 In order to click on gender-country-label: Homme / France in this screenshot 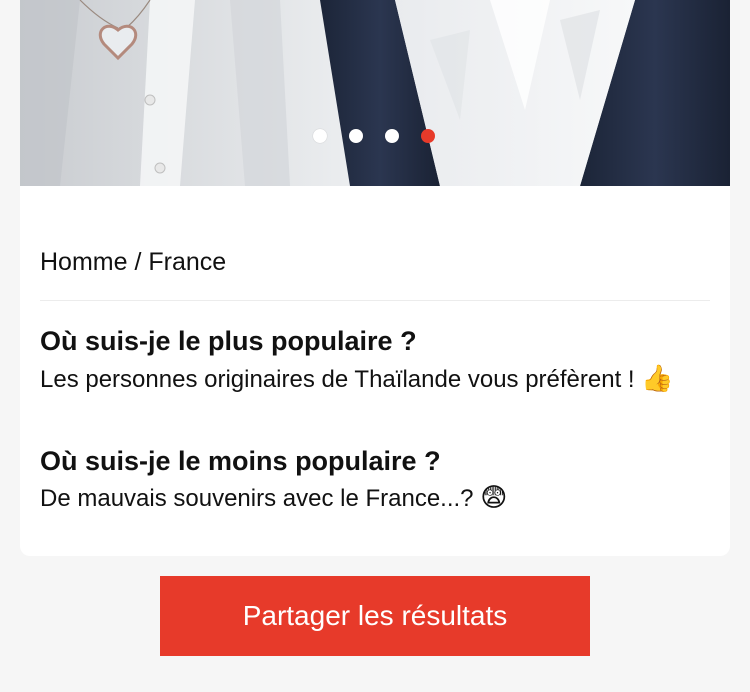, I will do `click(133, 262)`.